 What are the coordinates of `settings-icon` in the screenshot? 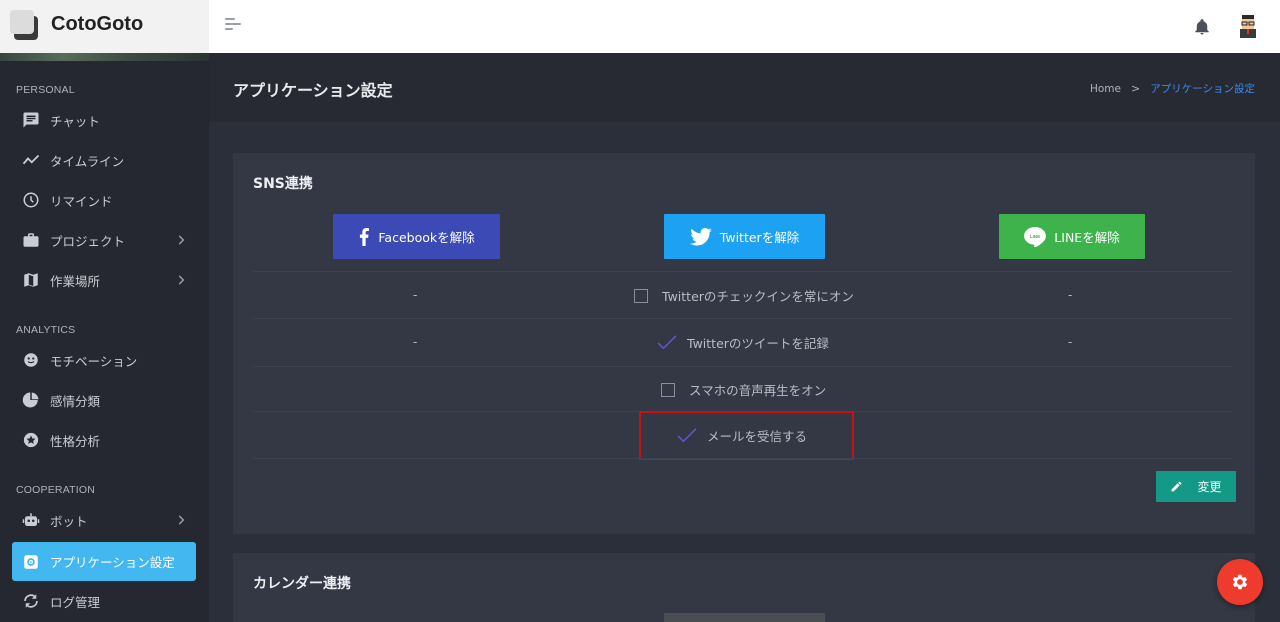 It's located at (31, 562).